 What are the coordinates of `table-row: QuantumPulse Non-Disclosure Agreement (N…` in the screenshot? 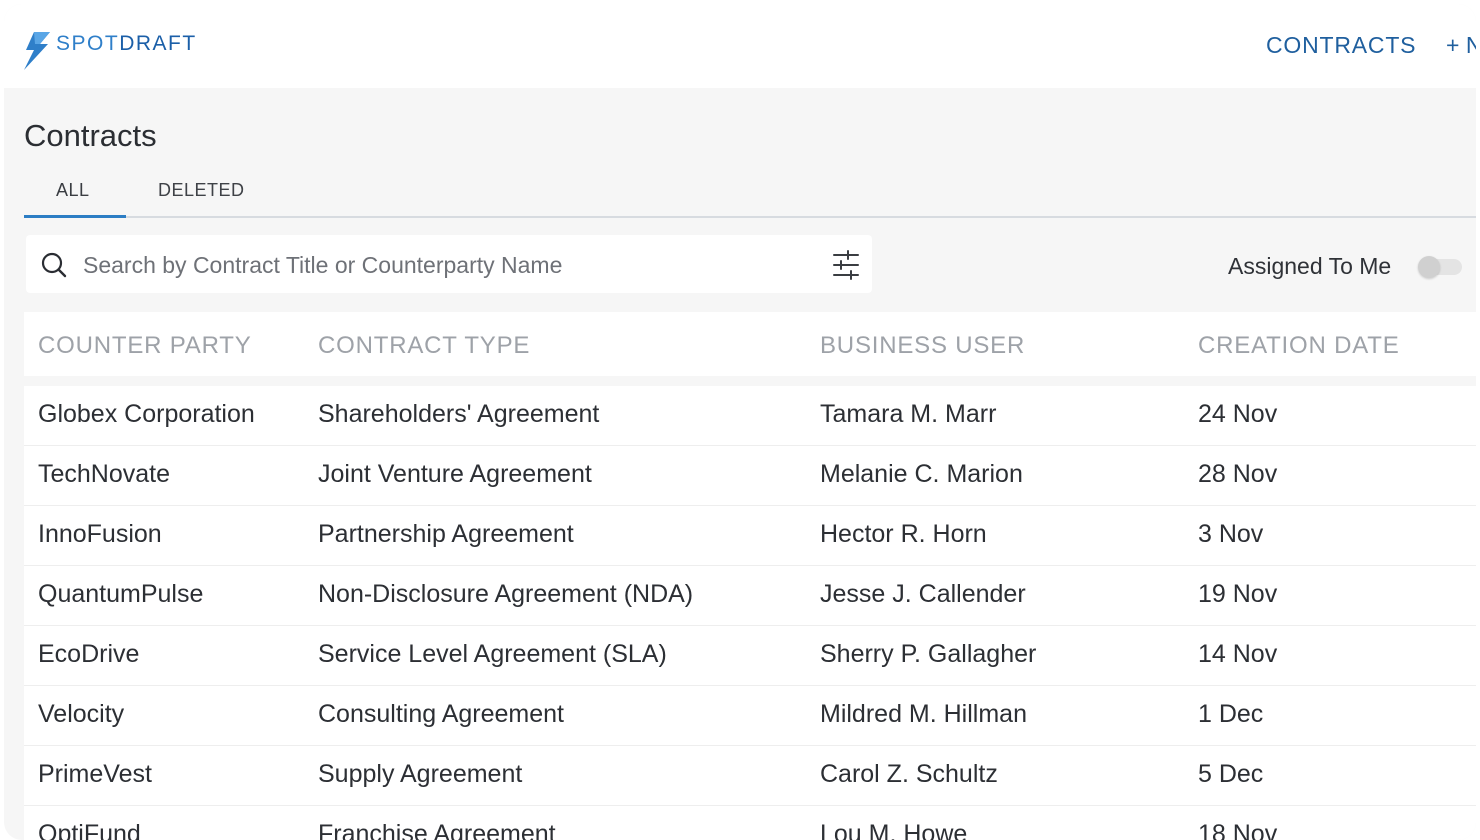 It's located at (750, 596).